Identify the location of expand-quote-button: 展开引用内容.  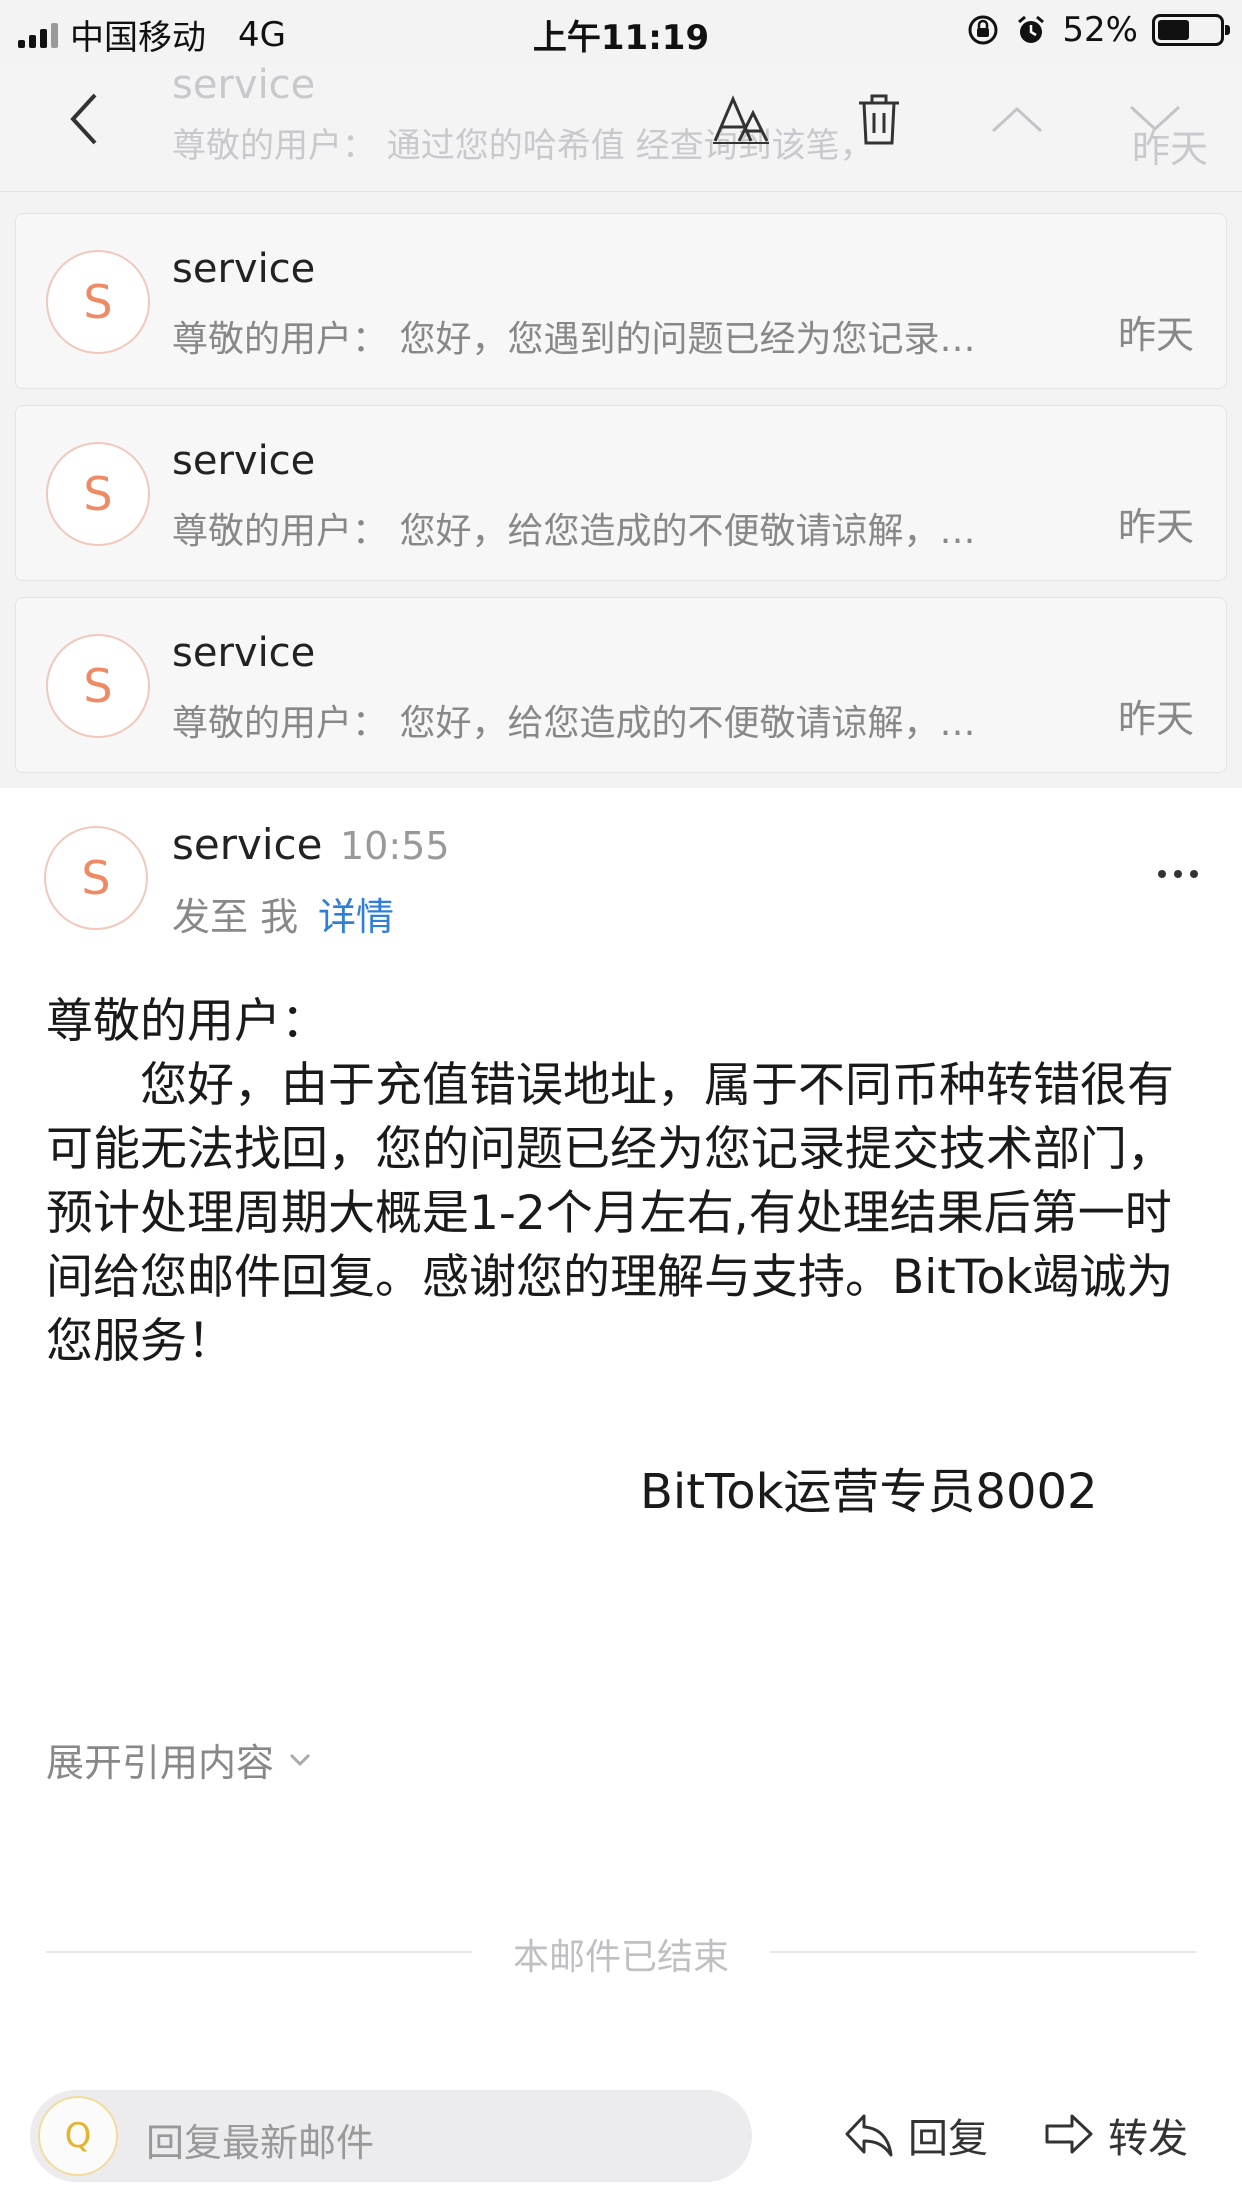
(179, 1759).